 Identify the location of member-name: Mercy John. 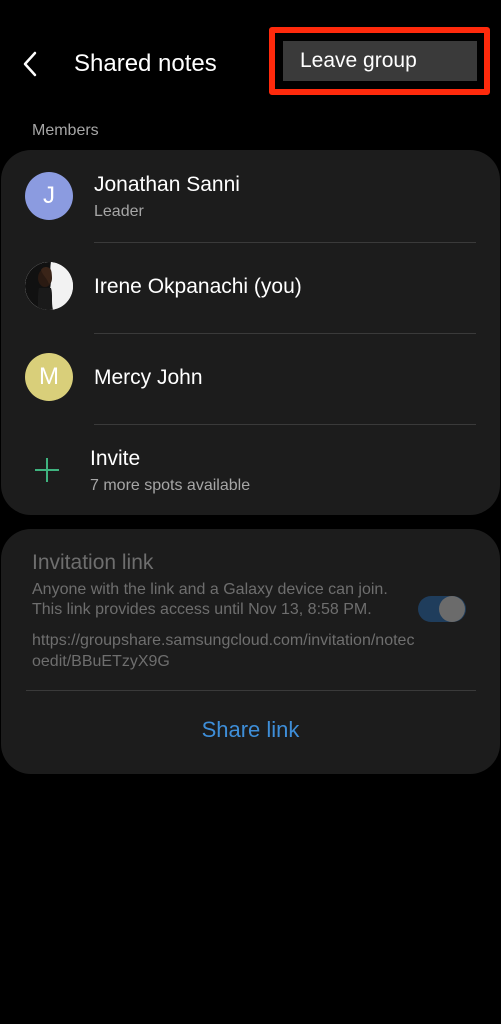
(148, 377).